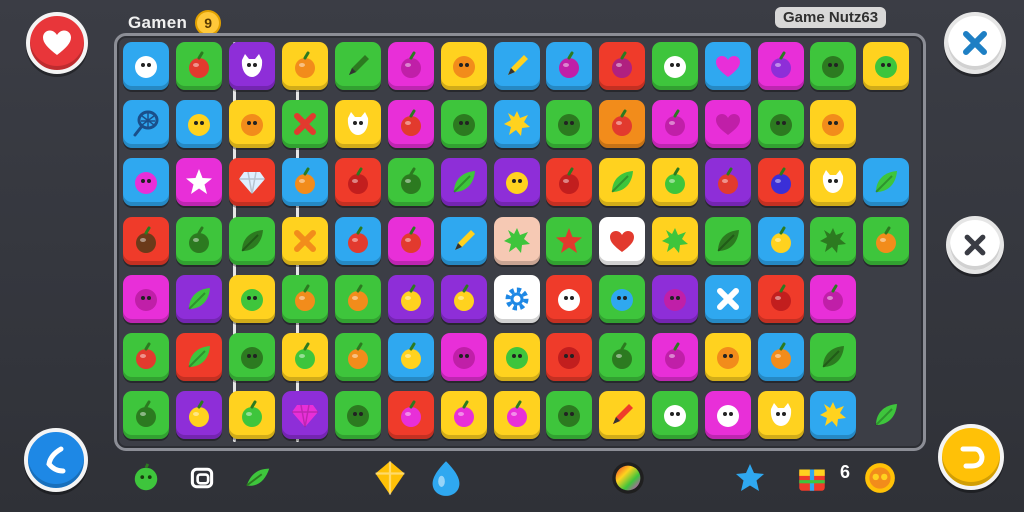 Image resolution: width=1024 pixels, height=512 pixels. What do you see at coordinates (780, 357) in the screenshot?
I see `tile-r6-c13` at bounding box center [780, 357].